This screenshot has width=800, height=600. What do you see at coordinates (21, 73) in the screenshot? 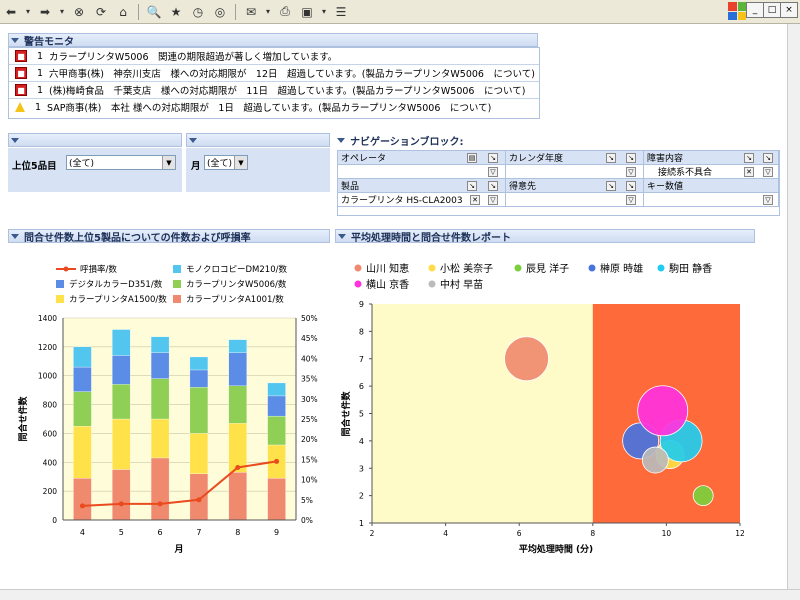
I see `error-flag-icon: ■` at bounding box center [21, 73].